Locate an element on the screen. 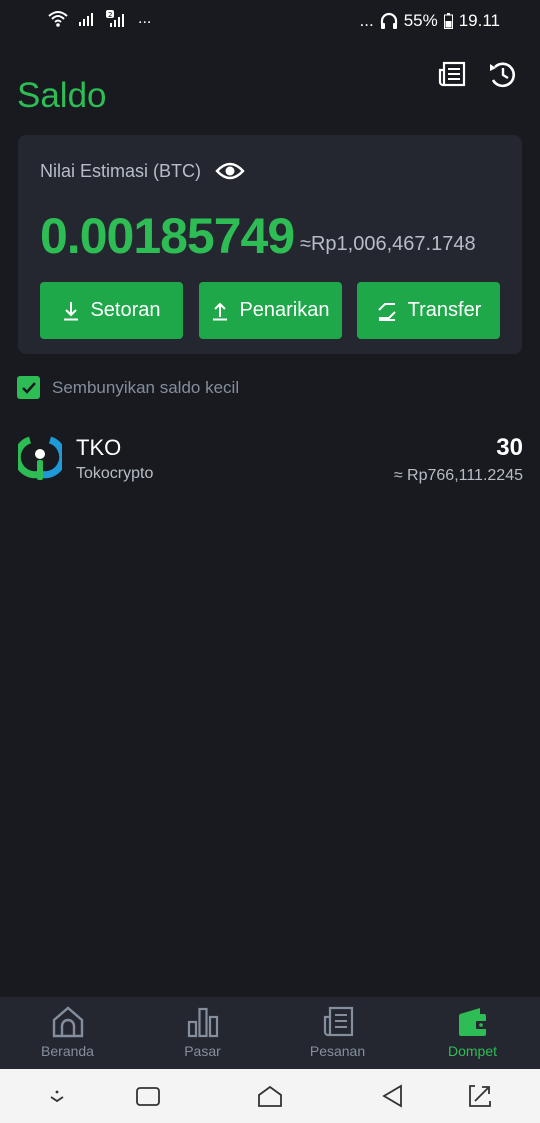 Image resolution: width=540 pixels, height=1123 pixels. withdraw-label: Penarikan is located at coordinates (284, 310).